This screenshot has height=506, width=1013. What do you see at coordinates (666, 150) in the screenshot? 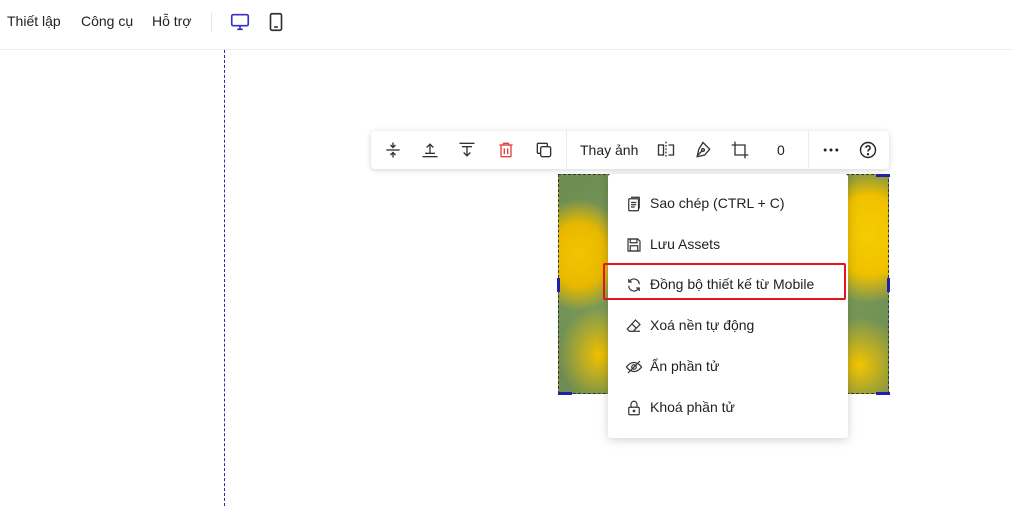
I see `flip-icon` at bounding box center [666, 150].